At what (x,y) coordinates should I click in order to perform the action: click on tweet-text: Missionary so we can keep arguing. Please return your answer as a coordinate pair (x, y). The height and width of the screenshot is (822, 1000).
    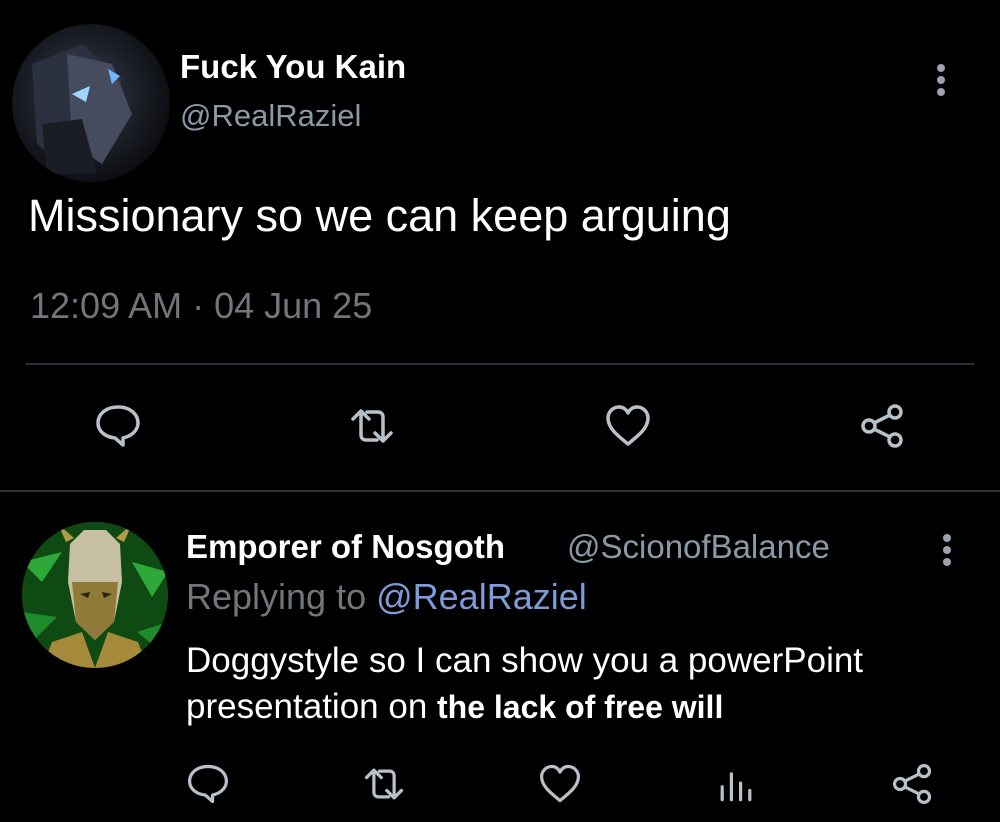
    Looking at the image, I should click on (379, 215).